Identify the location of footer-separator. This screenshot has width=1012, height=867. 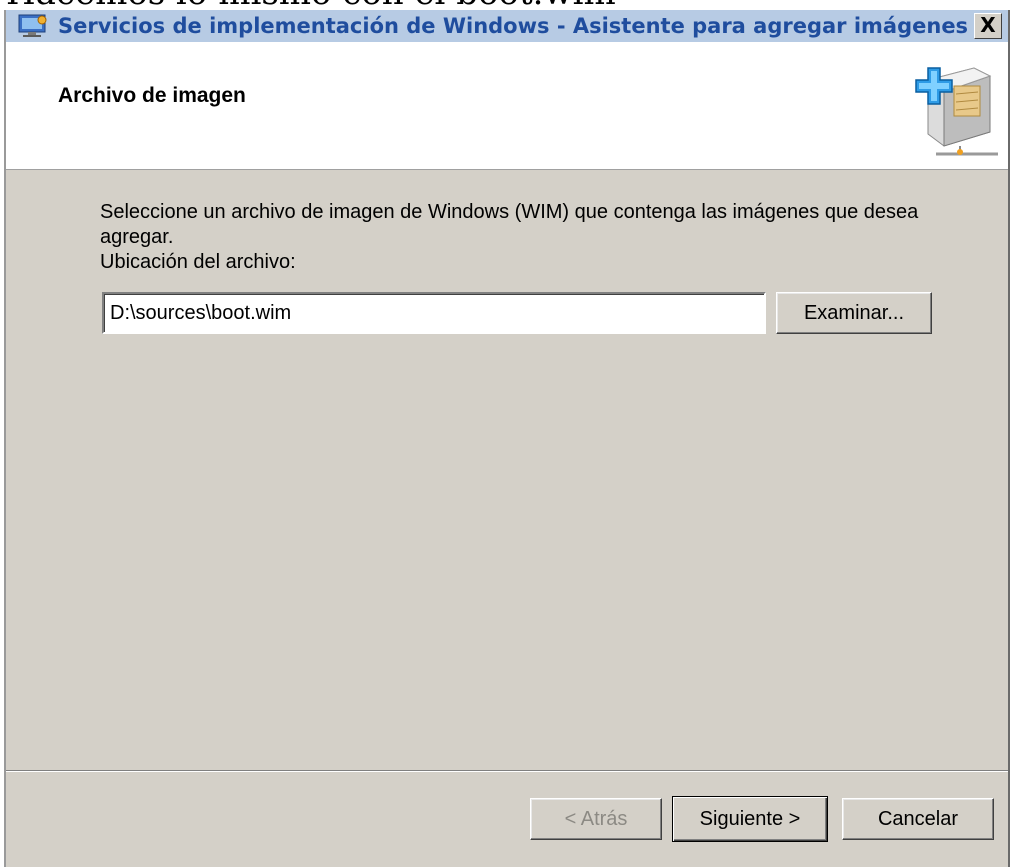
(507, 771).